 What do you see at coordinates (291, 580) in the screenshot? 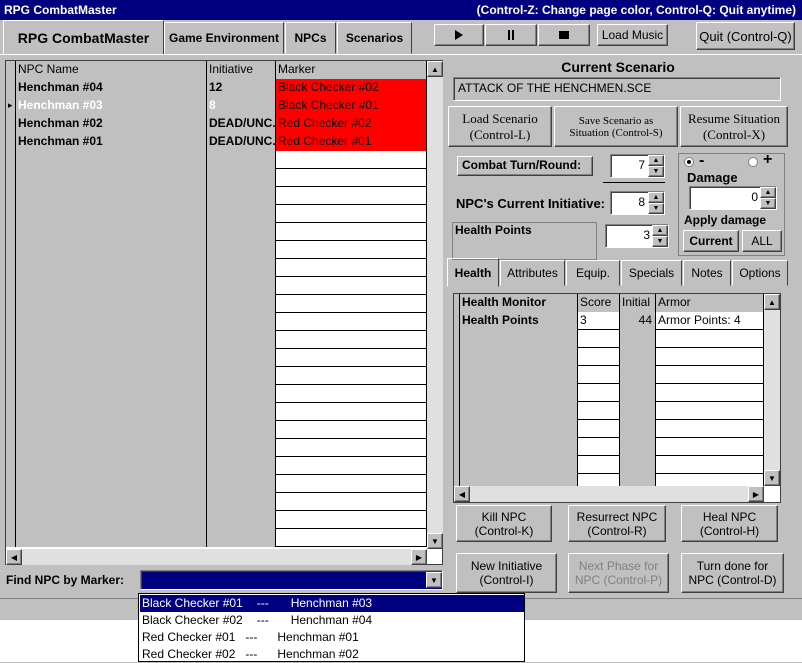
I see `find-npc-select: ▼` at bounding box center [291, 580].